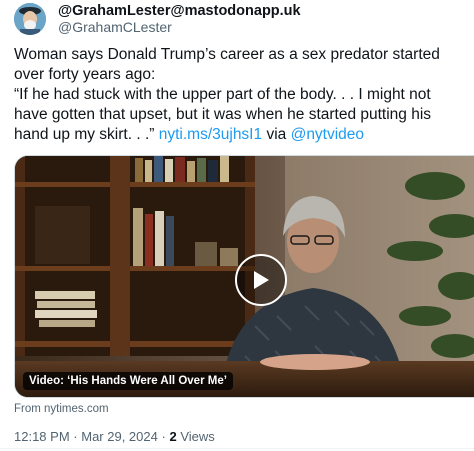 The height and width of the screenshot is (451, 474). I want to click on avatar, so click(30, 19).